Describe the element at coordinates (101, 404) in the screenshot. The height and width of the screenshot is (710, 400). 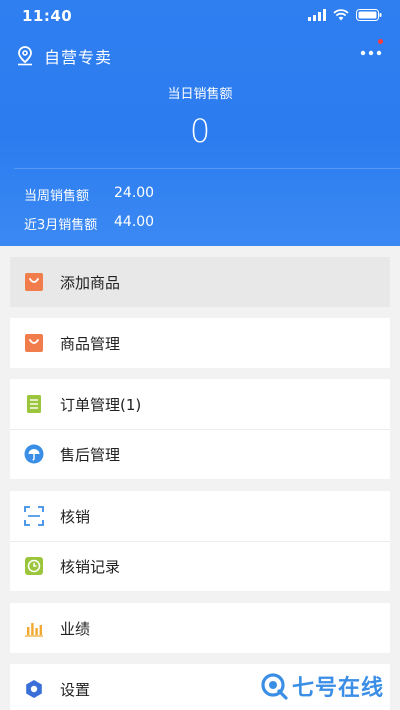
I see `menu-label-order-management: 订单管理(1)` at that location.